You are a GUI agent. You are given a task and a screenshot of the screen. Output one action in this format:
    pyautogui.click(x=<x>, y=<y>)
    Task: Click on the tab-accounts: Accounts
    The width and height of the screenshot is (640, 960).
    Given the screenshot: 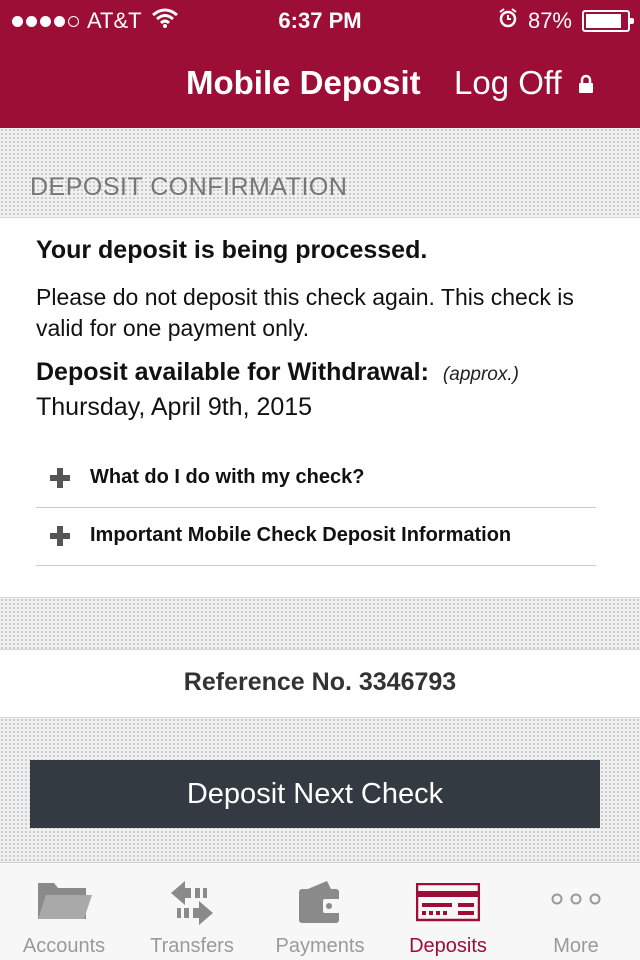 What is the action you would take?
    pyautogui.click(x=64, y=911)
    